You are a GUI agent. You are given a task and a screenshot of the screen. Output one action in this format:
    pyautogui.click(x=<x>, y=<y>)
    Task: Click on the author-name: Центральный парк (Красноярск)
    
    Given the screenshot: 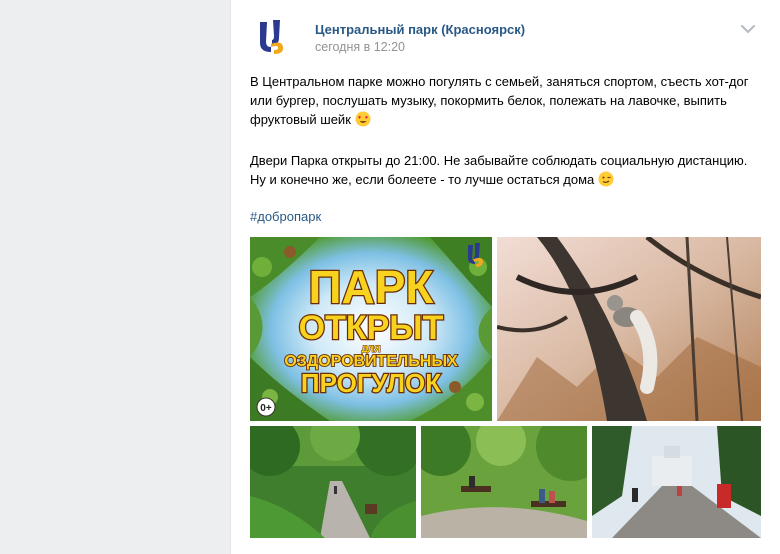 What is the action you would take?
    pyautogui.click(x=420, y=29)
    